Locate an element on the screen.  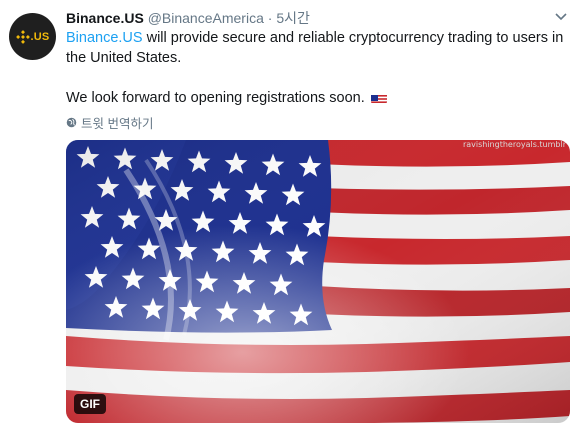
avatar: .US is located at coordinates (32, 36).